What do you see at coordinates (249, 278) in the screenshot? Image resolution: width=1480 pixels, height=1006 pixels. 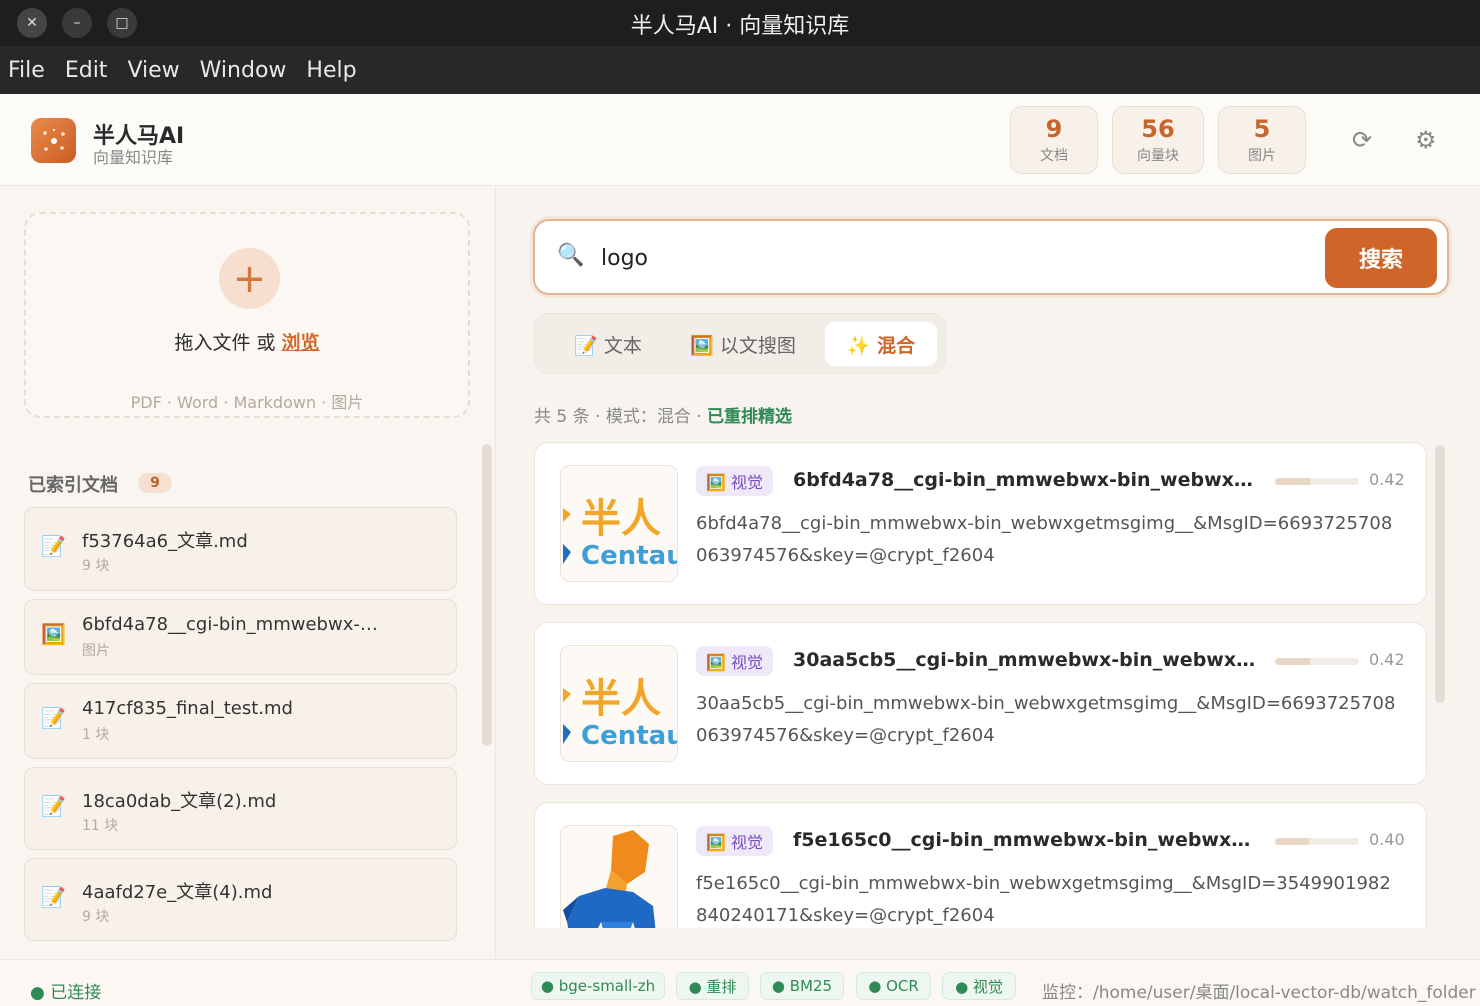 I see `plus-icon: +` at bounding box center [249, 278].